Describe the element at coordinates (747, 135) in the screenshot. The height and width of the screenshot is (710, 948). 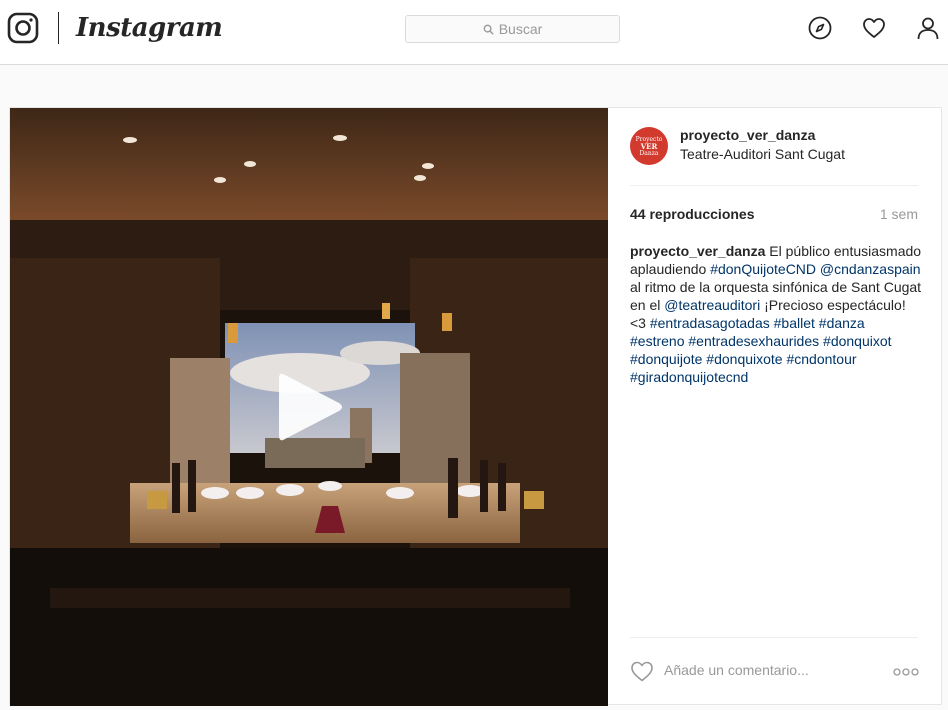
I see `post-username: proyecto_ver_danza` at that location.